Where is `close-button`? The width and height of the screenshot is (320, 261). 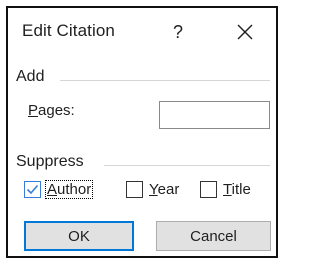
close-button is located at coordinates (245, 32).